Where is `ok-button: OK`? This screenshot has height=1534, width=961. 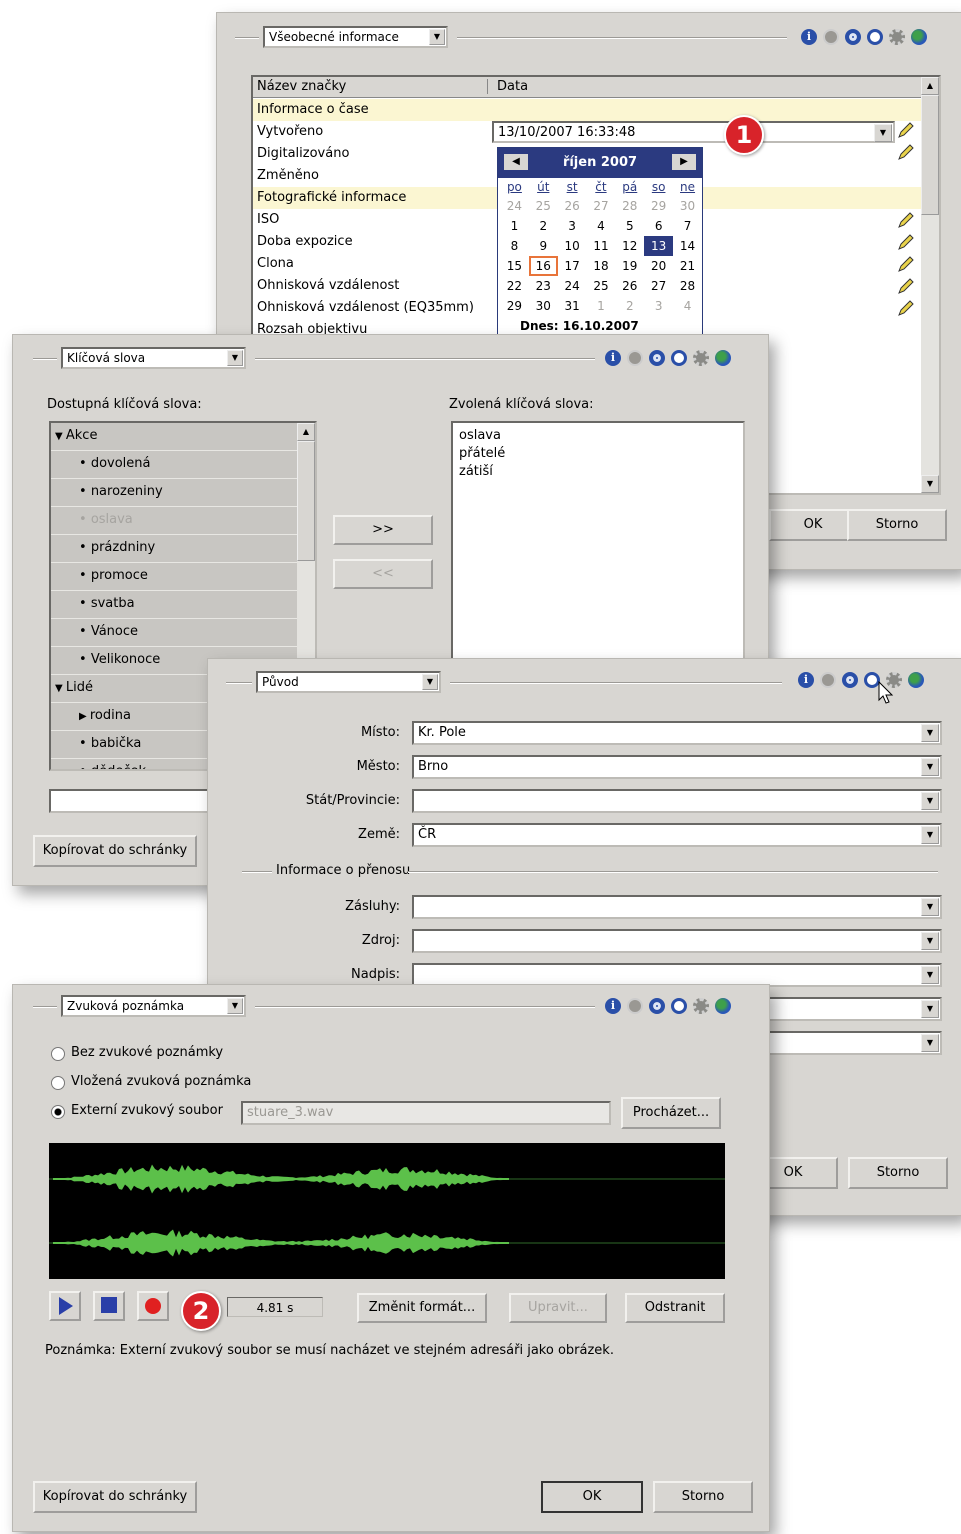 ok-button: OK is located at coordinates (813, 525).